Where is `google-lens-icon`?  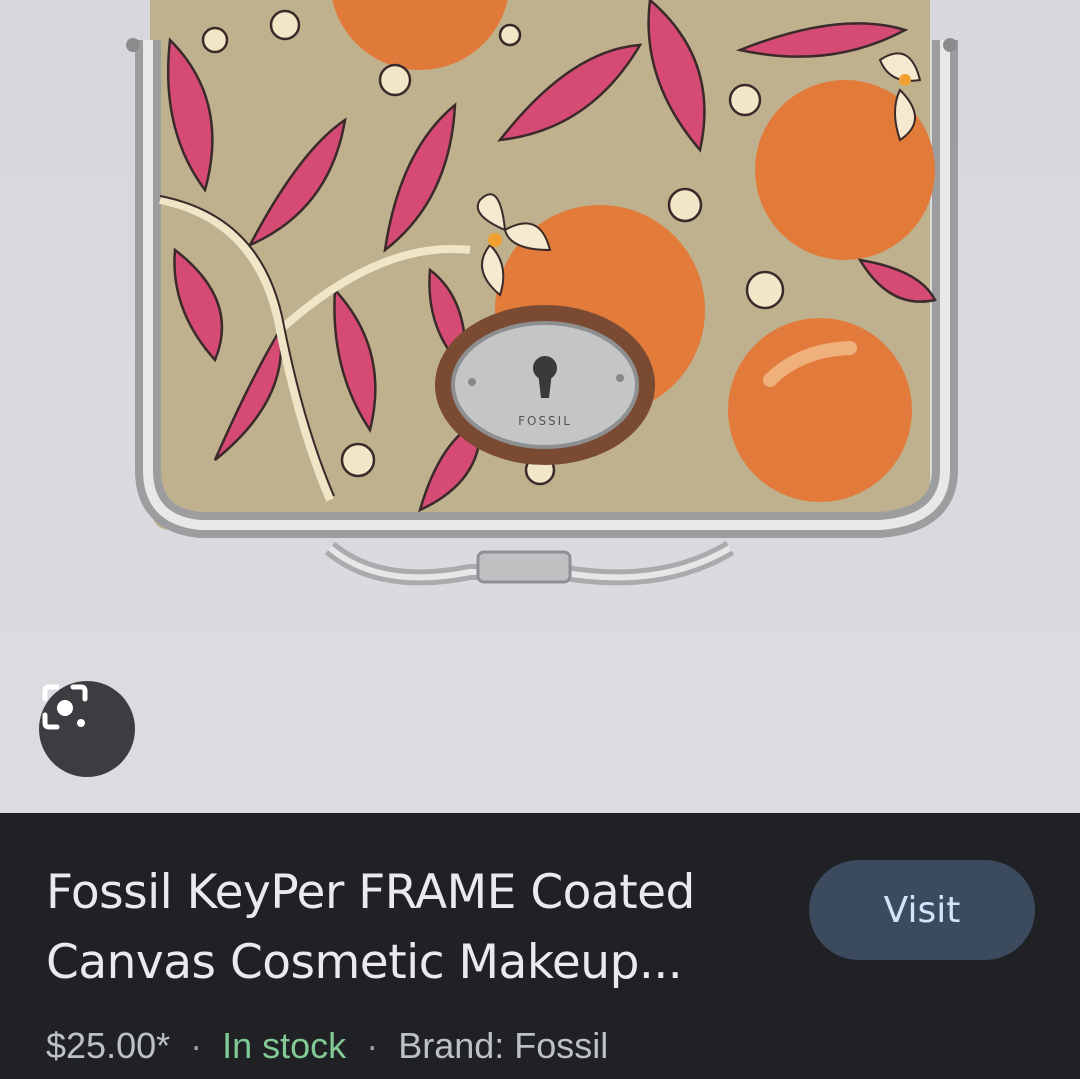 google-lens-icon is located at coordinates (65, 707).